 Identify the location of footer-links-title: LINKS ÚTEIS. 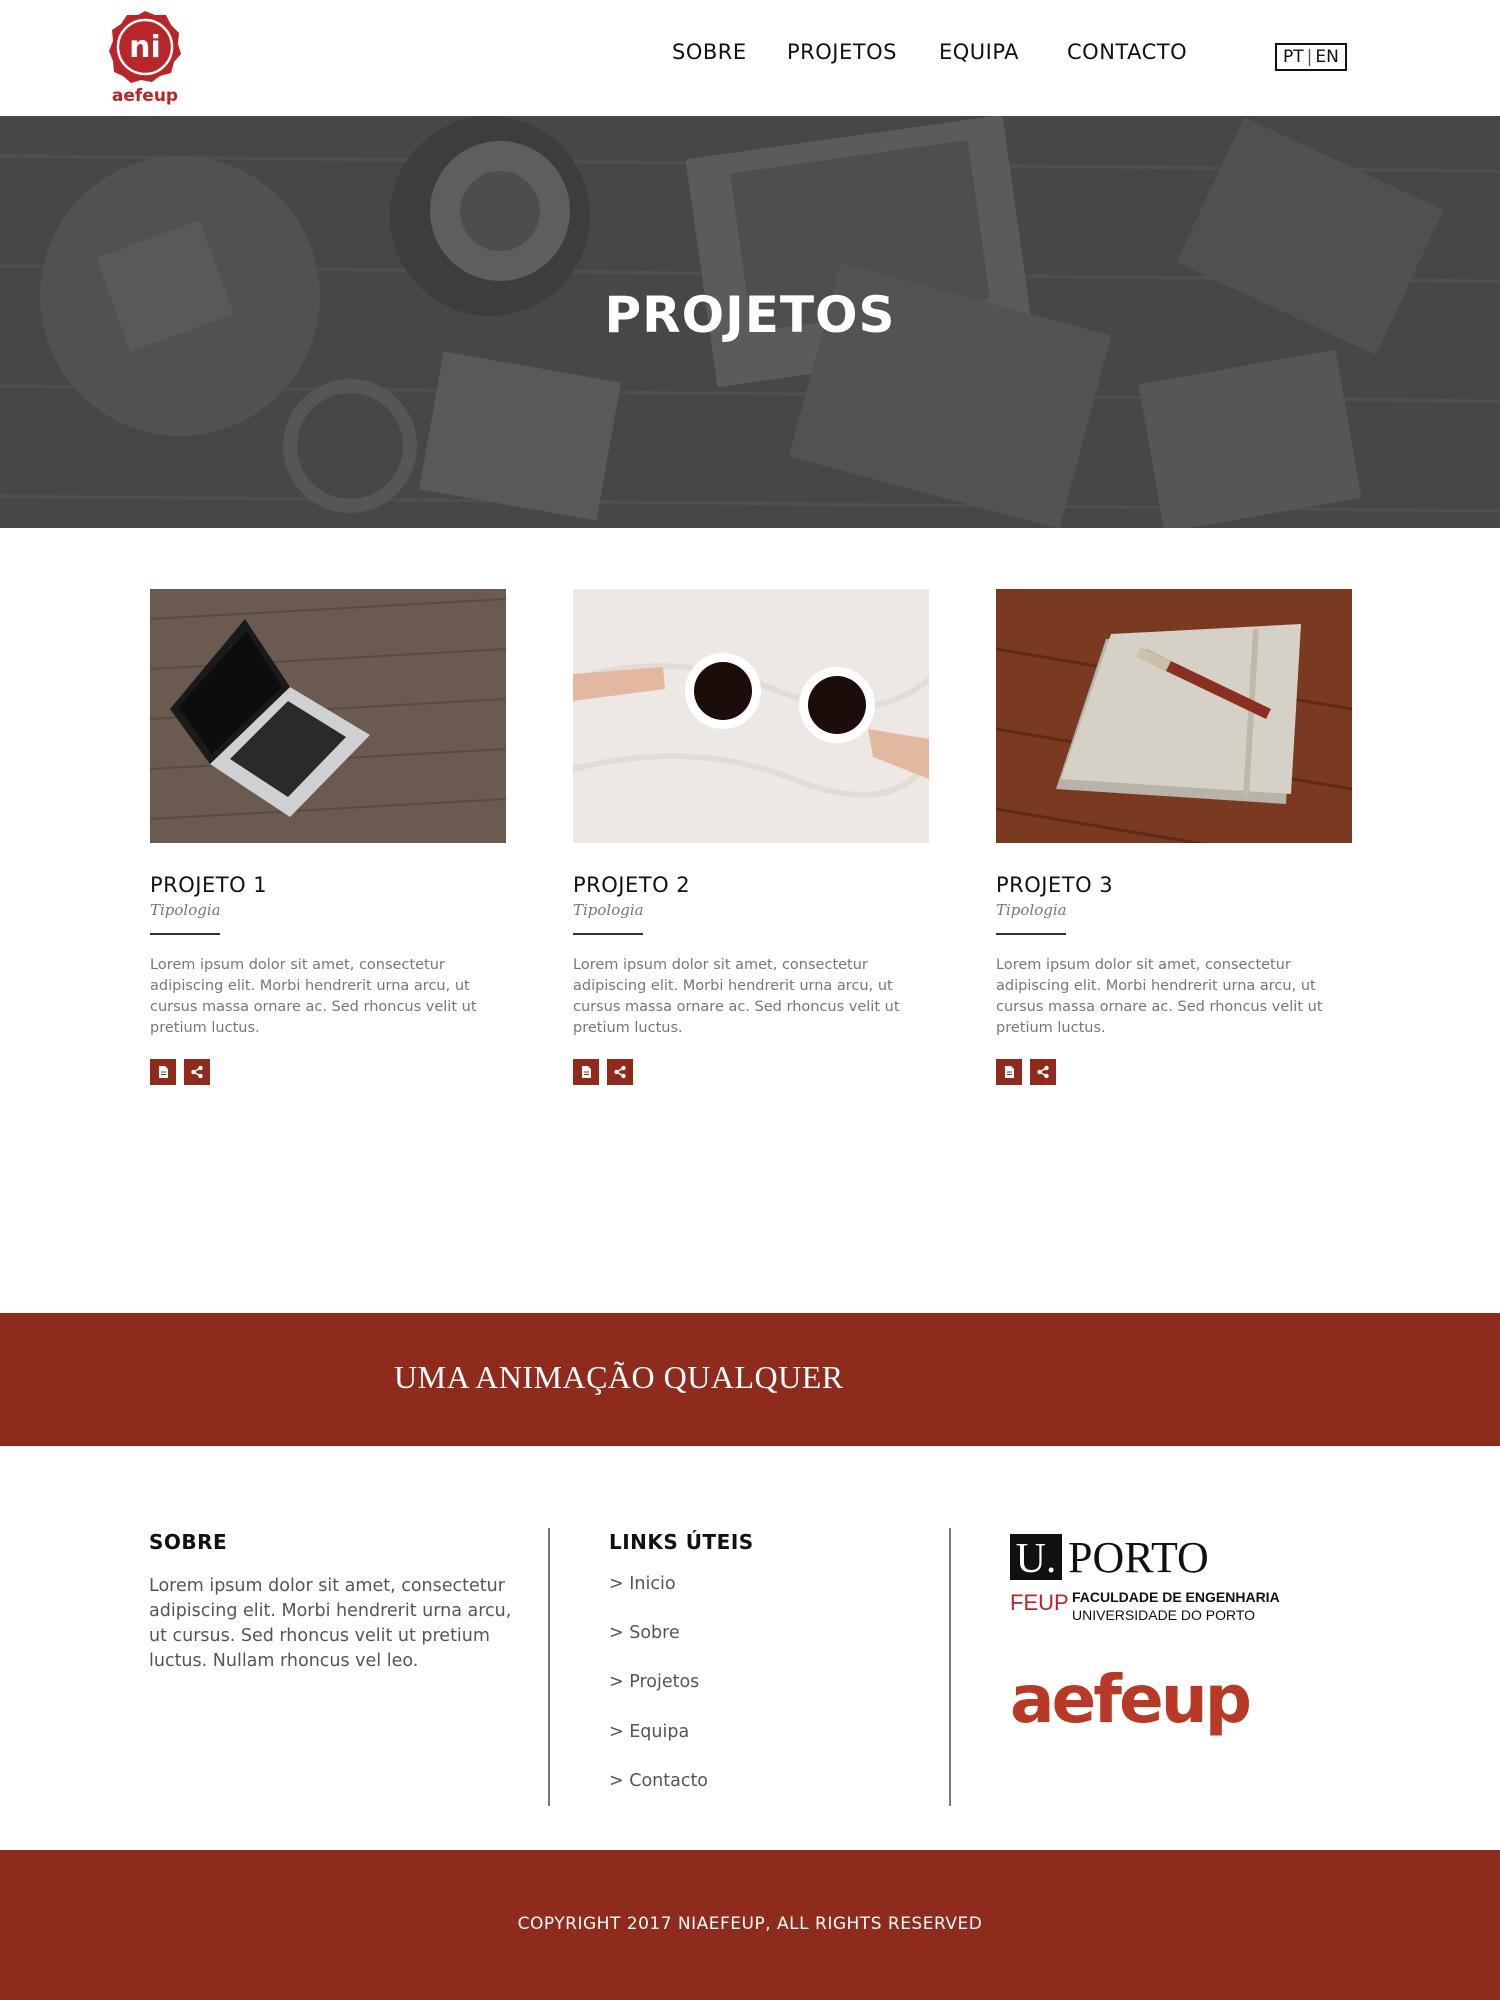
(681, 1542).